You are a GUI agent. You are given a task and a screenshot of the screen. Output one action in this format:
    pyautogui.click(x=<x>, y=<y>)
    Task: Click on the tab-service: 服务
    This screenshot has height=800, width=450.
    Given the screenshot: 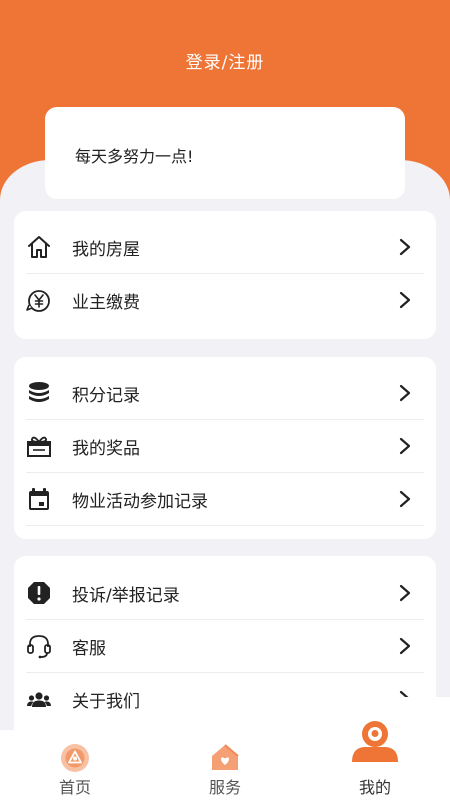 What is the action you would take?
    pyautogui.click(x=225, y=765)
    